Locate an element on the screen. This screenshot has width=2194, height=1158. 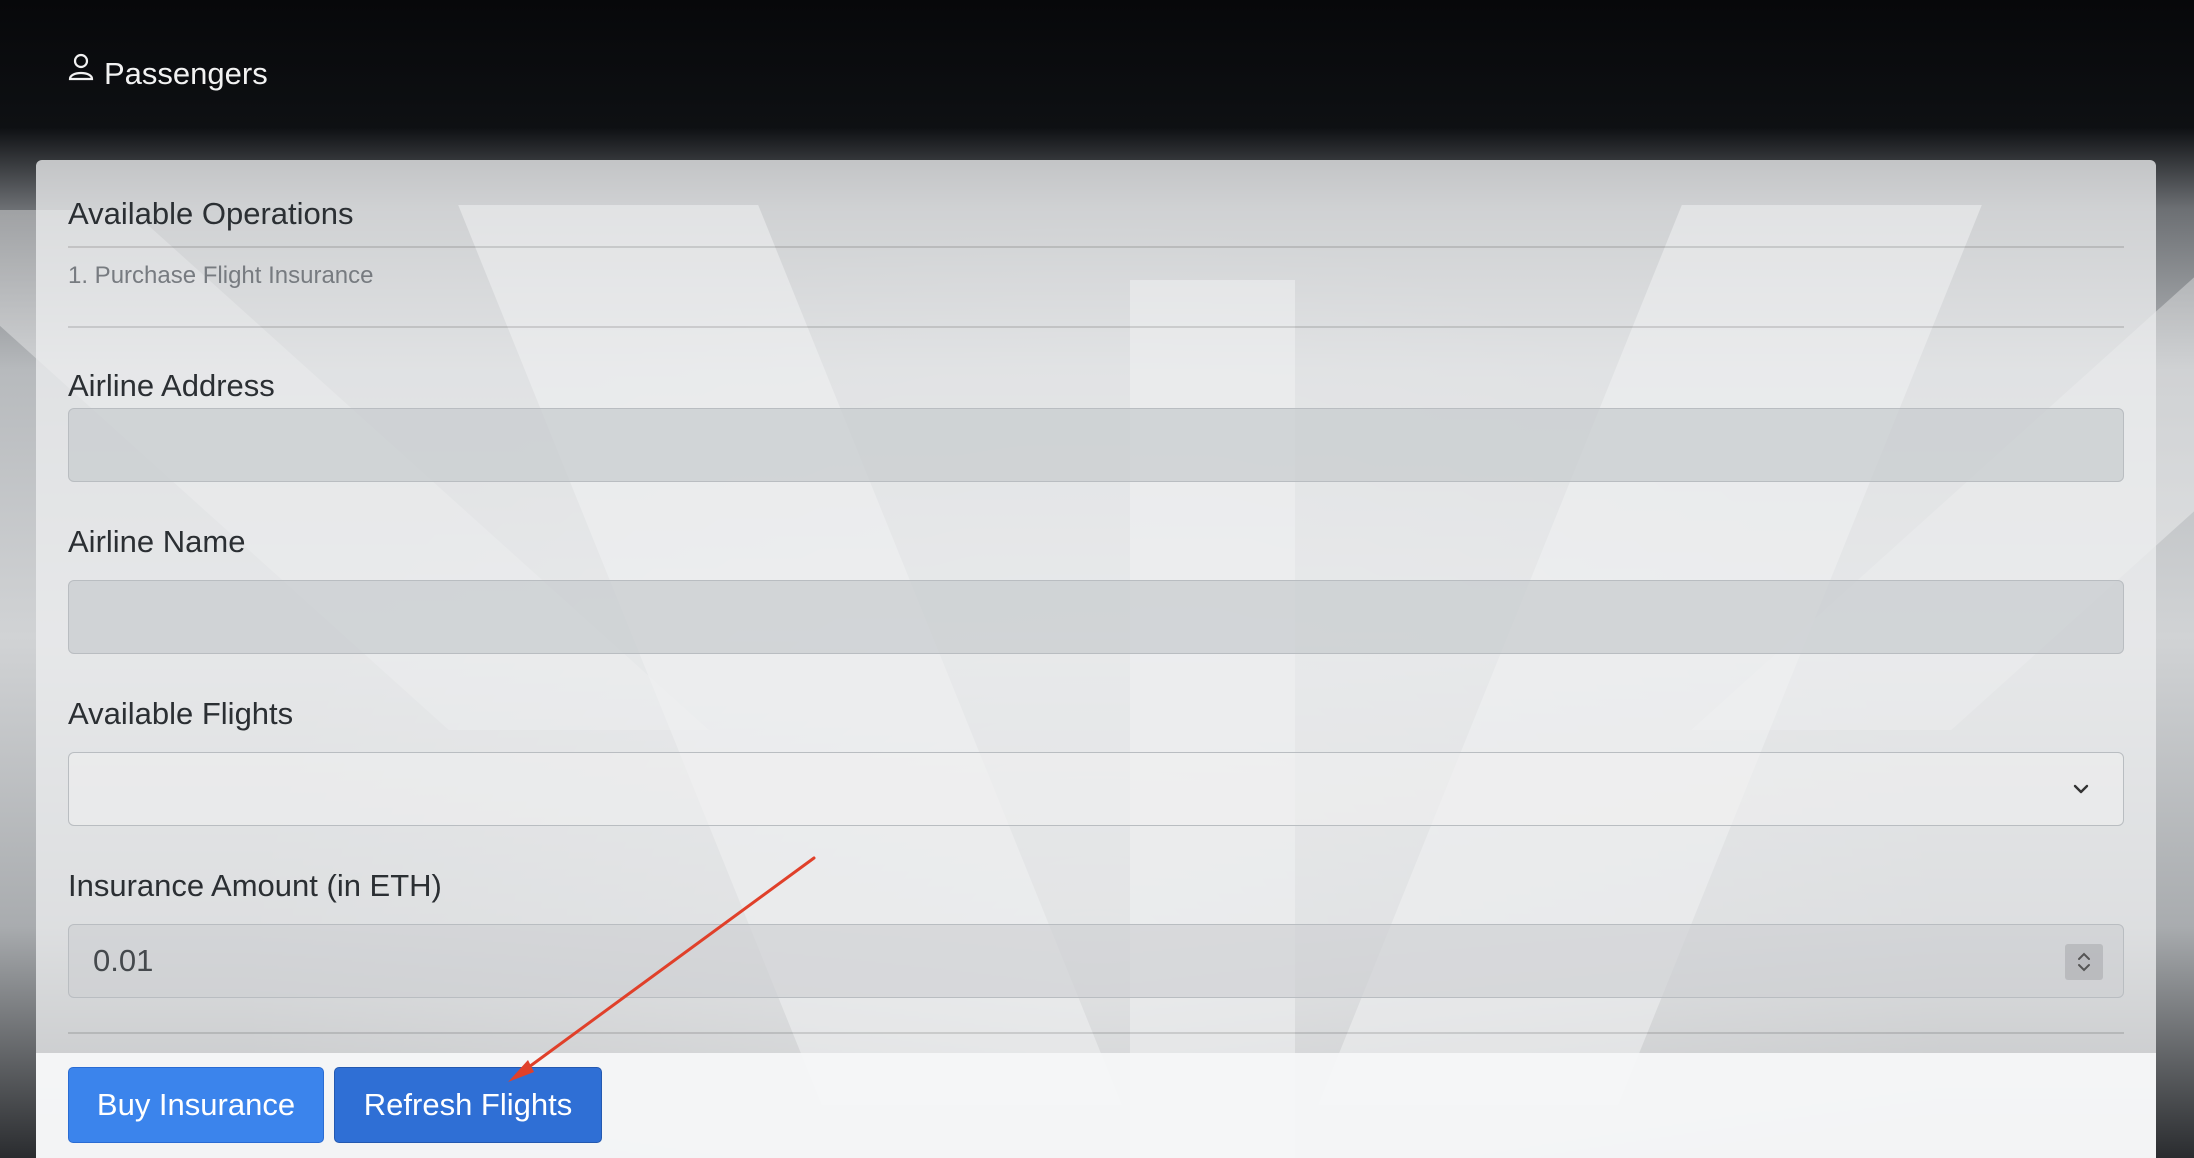
airline-address-input is located at coordinates (1096, 445).